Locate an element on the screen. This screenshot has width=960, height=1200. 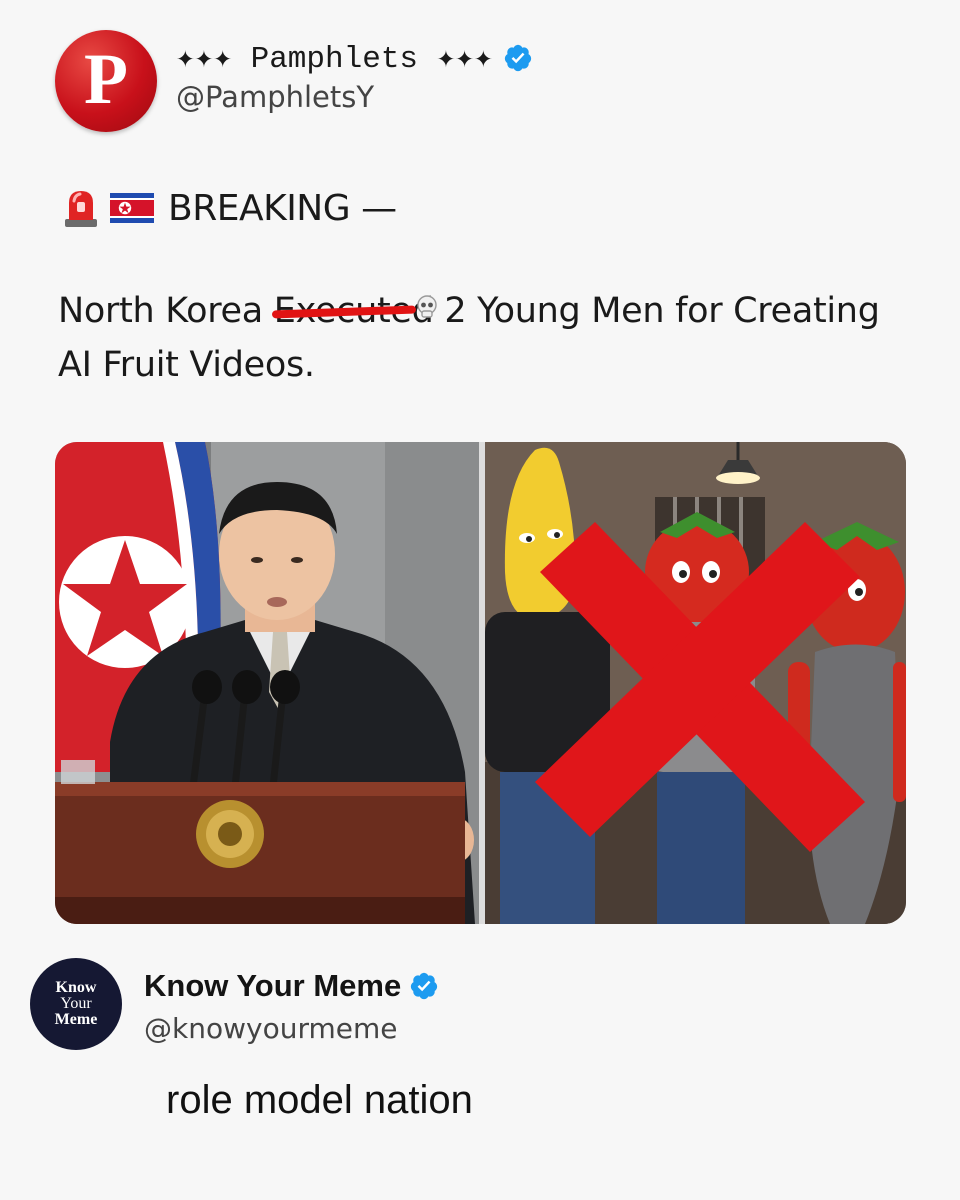
avatar-letter: P is located at coordinates (106, 79).